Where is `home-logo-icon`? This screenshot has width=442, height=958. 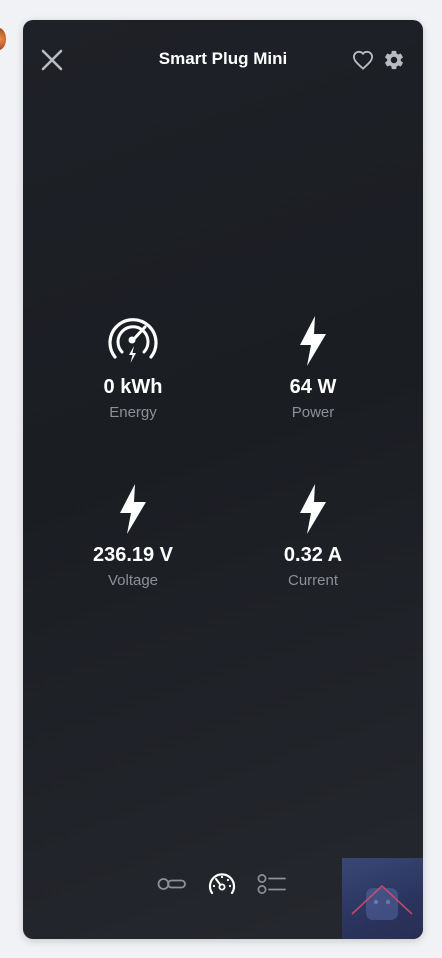 home-logo-icon is located at coordinates (382, 902).